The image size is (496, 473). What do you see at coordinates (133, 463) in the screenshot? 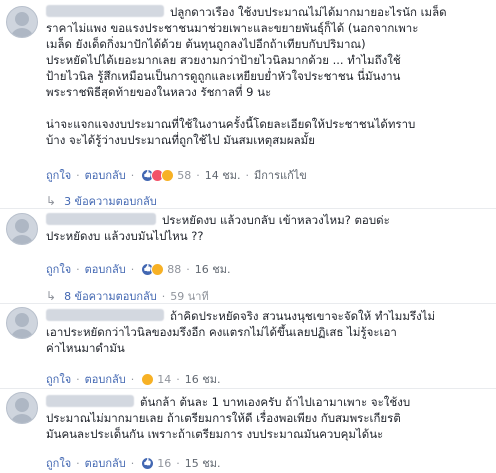
I see `comment-actions: ถูกใจ · ตอบกลับ · 16 · 15 ชม.` at bounding box center [133, 463].